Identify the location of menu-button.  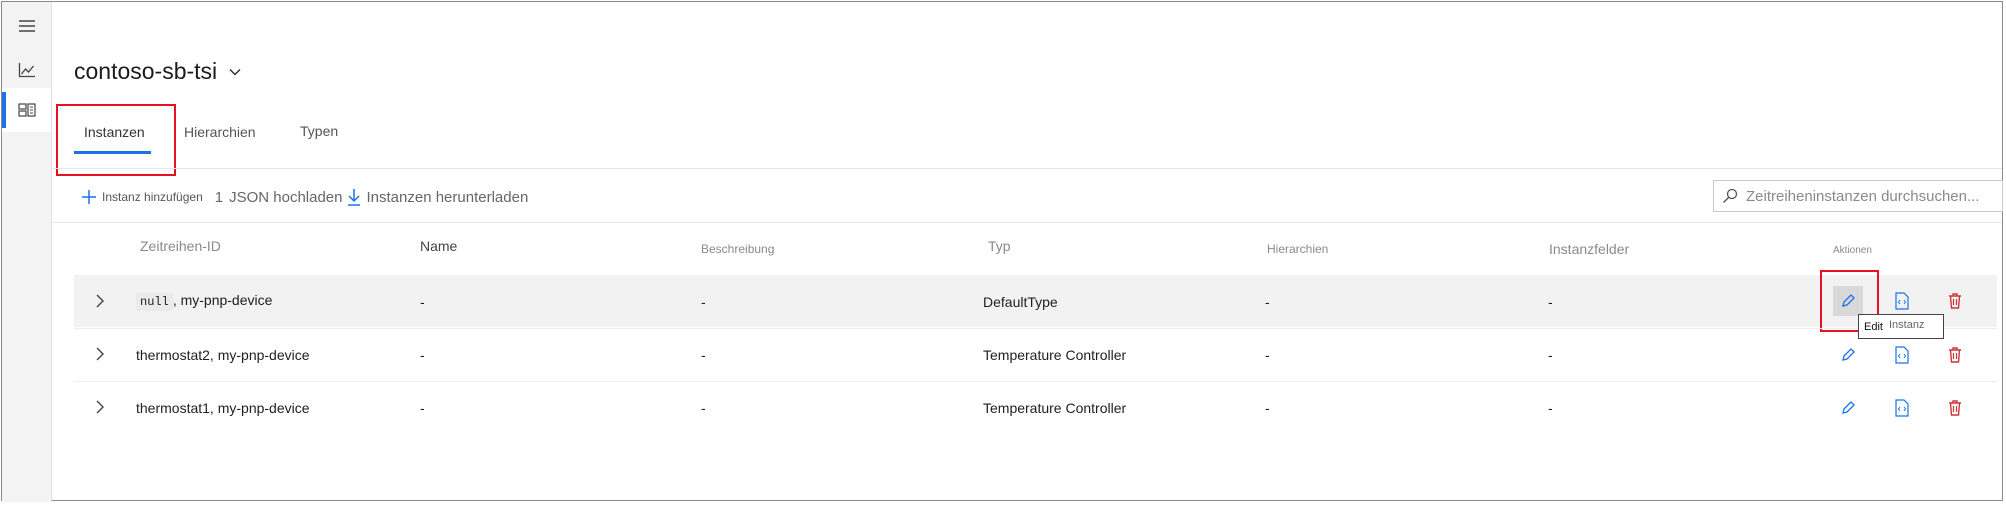
(26, 26).